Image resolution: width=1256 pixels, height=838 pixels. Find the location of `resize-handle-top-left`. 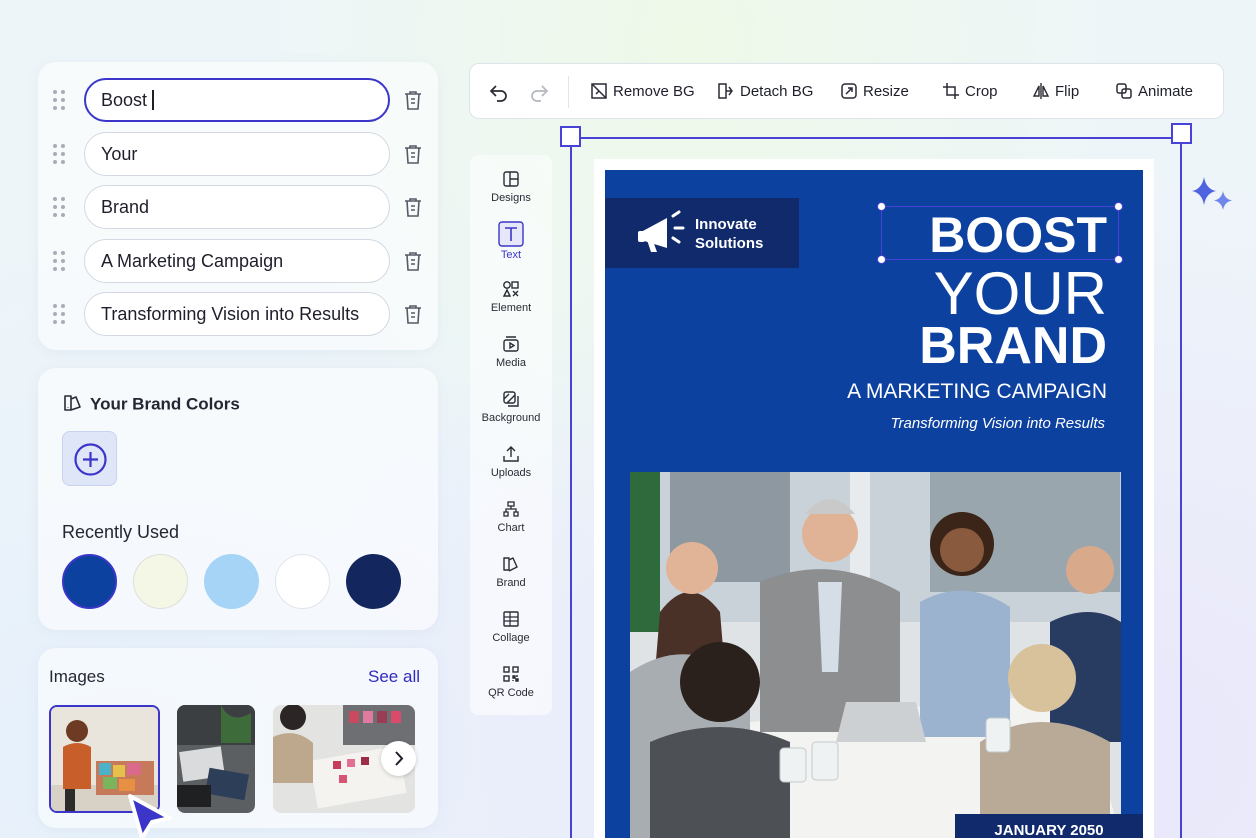

resize-handle-top-left is located at coordinates (570, 136).